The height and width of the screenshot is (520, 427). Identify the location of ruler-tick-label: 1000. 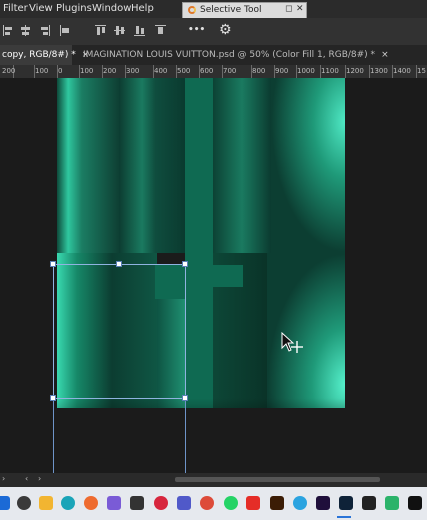
(306, 71).